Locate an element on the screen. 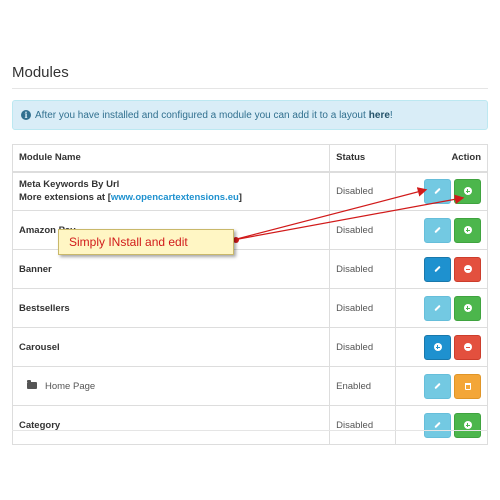 The height and width of the screenshot is (500, 500). table-header-row: Module Name Status Action is located at coordinates (249, 158).